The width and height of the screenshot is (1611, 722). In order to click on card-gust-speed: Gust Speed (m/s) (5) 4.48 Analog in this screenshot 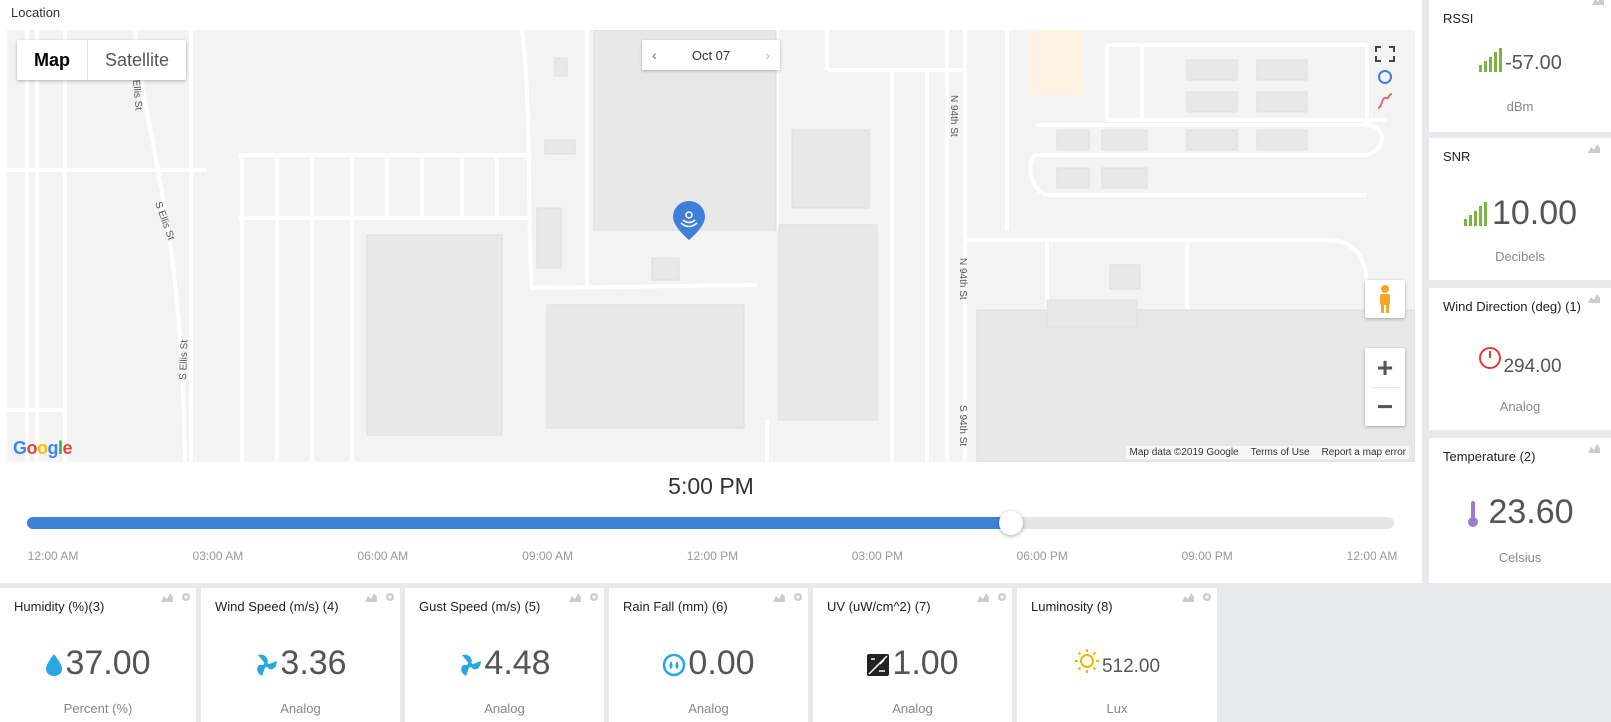, I will do `click(504, 655)`.